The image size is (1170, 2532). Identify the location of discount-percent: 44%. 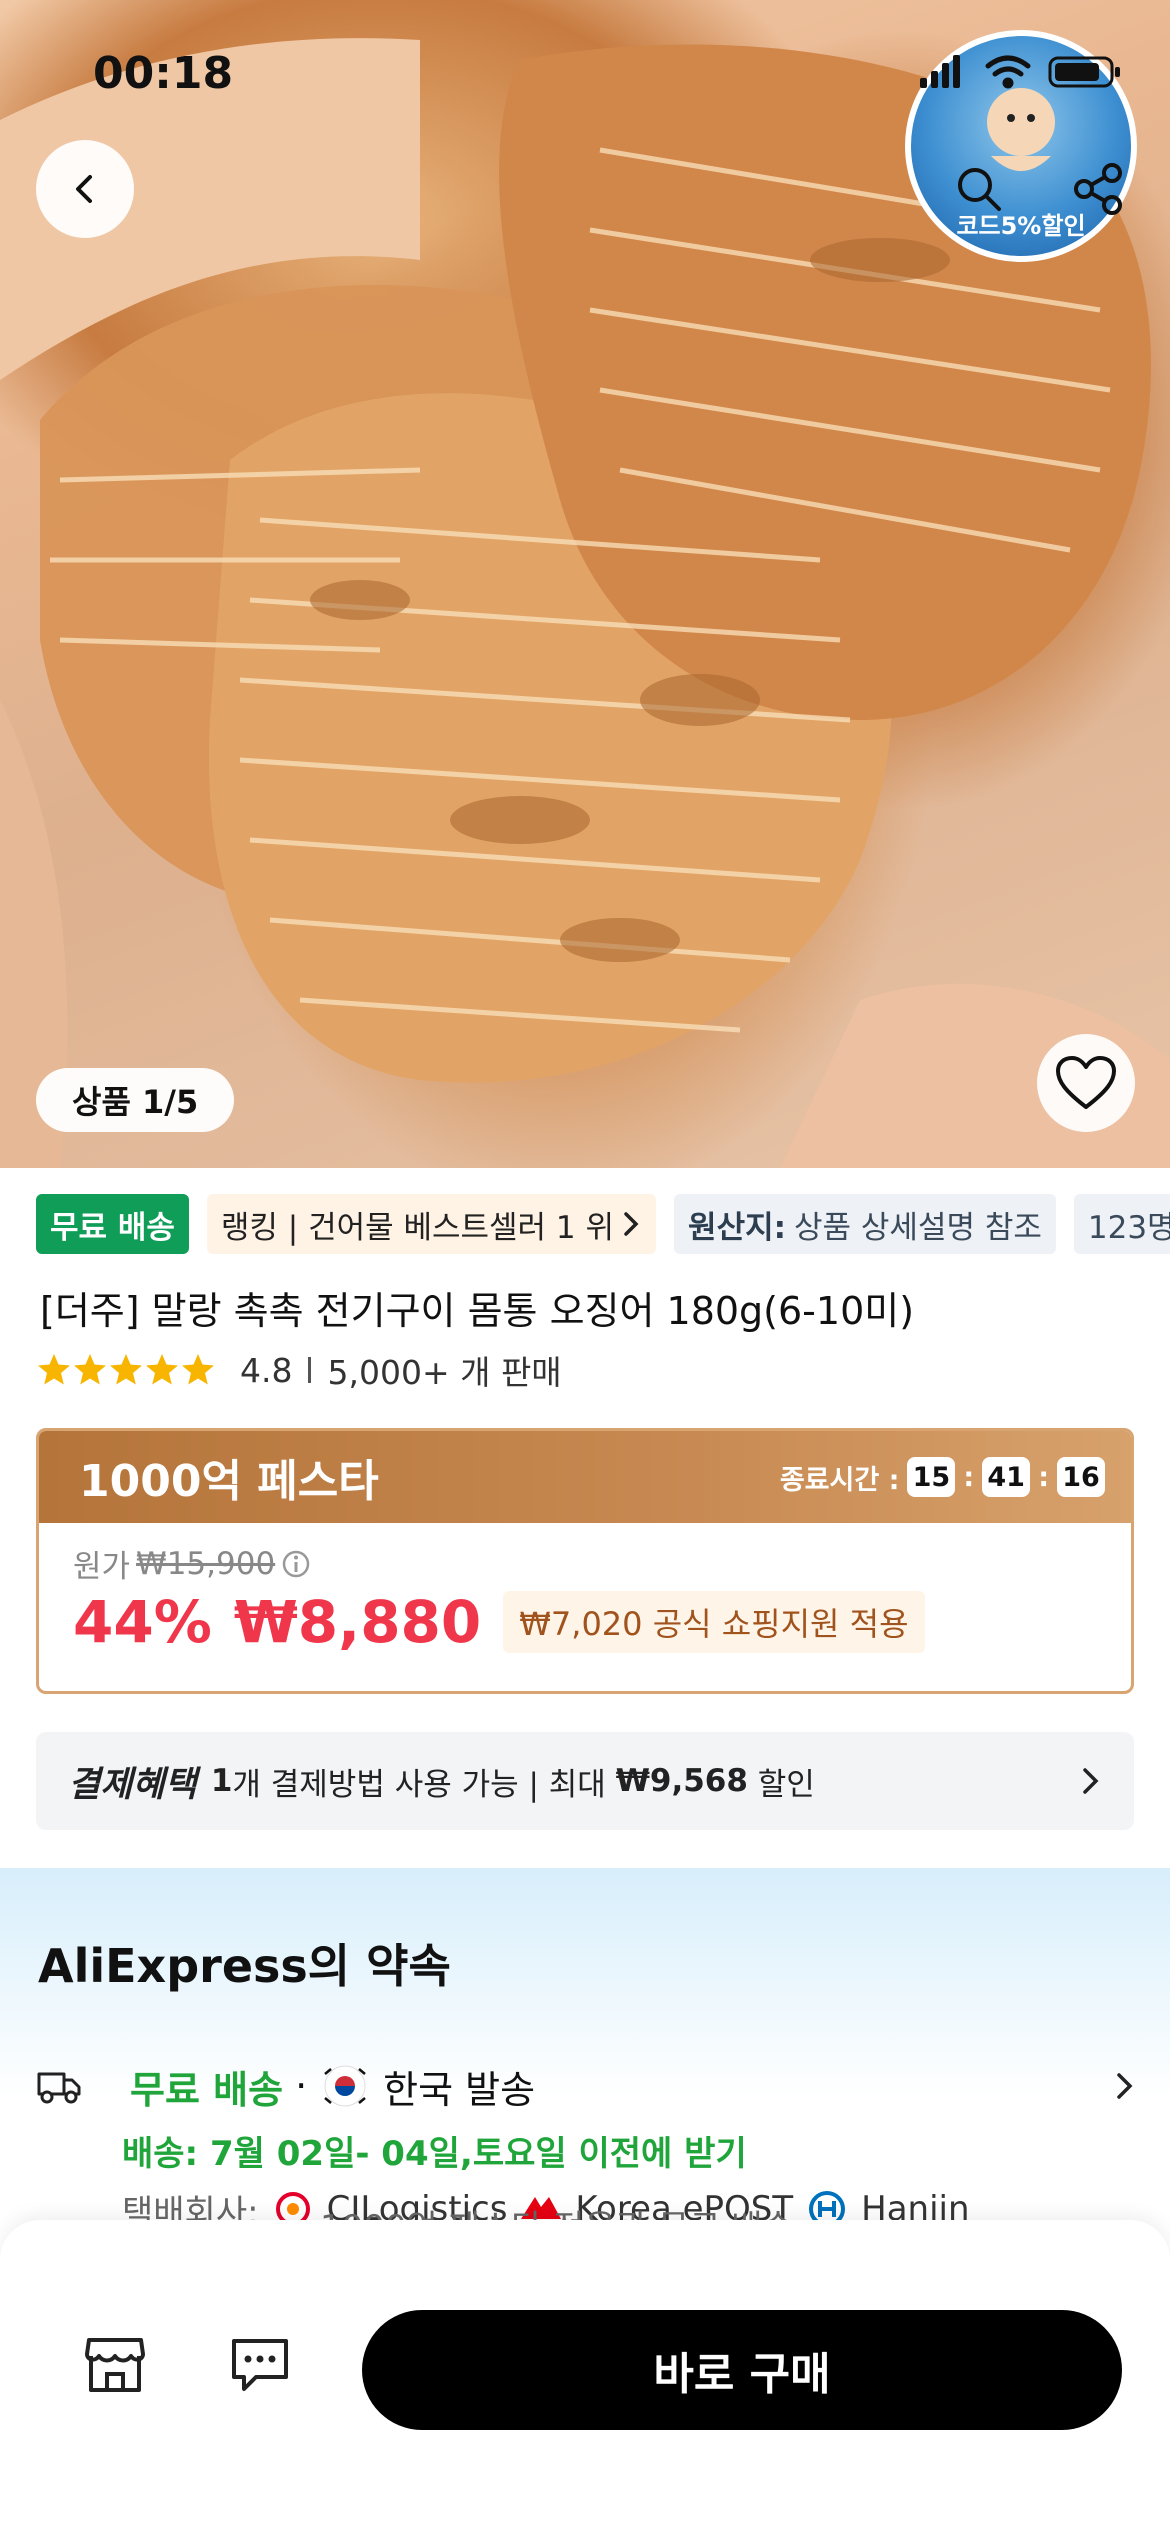
(142, 1622).